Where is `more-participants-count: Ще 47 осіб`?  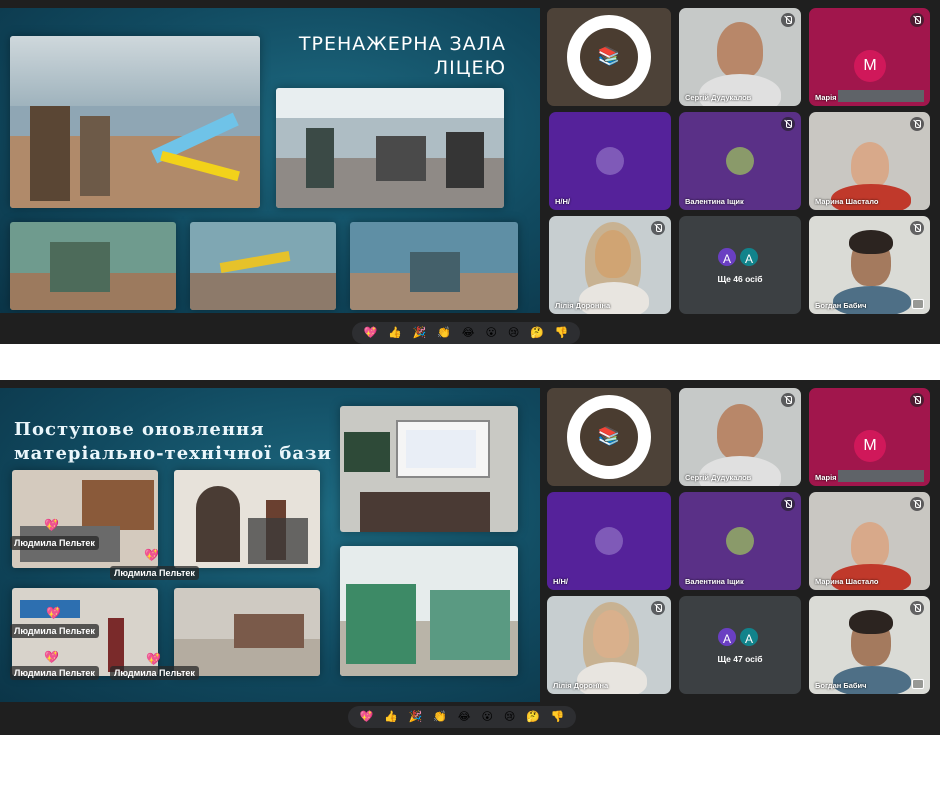
more-participants-count: Ще 47 осіб is located at coordinates (740, 659).